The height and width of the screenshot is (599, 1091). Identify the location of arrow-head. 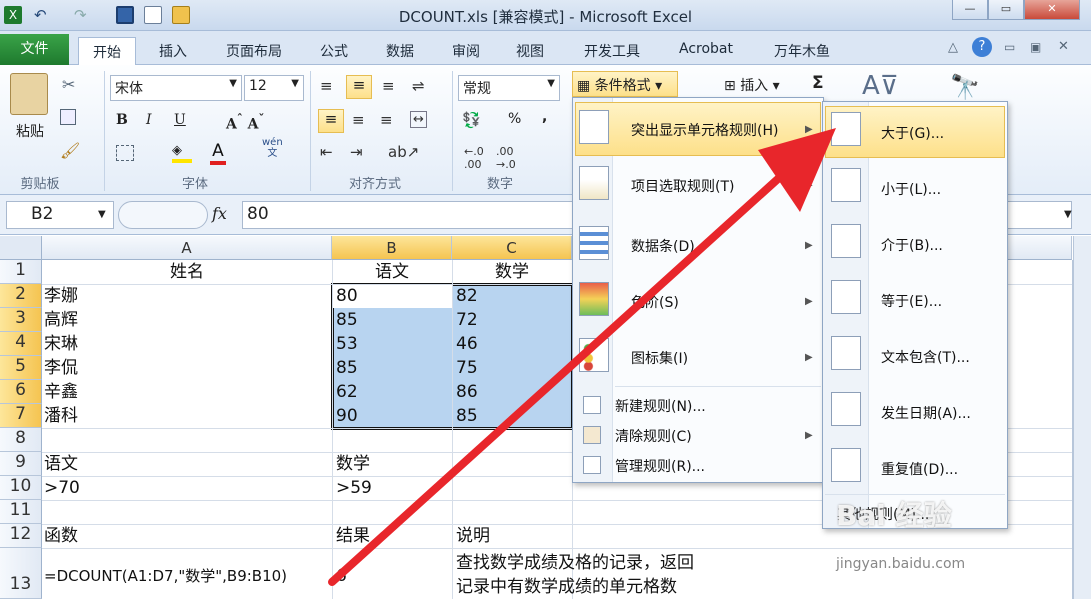
(797, 170).